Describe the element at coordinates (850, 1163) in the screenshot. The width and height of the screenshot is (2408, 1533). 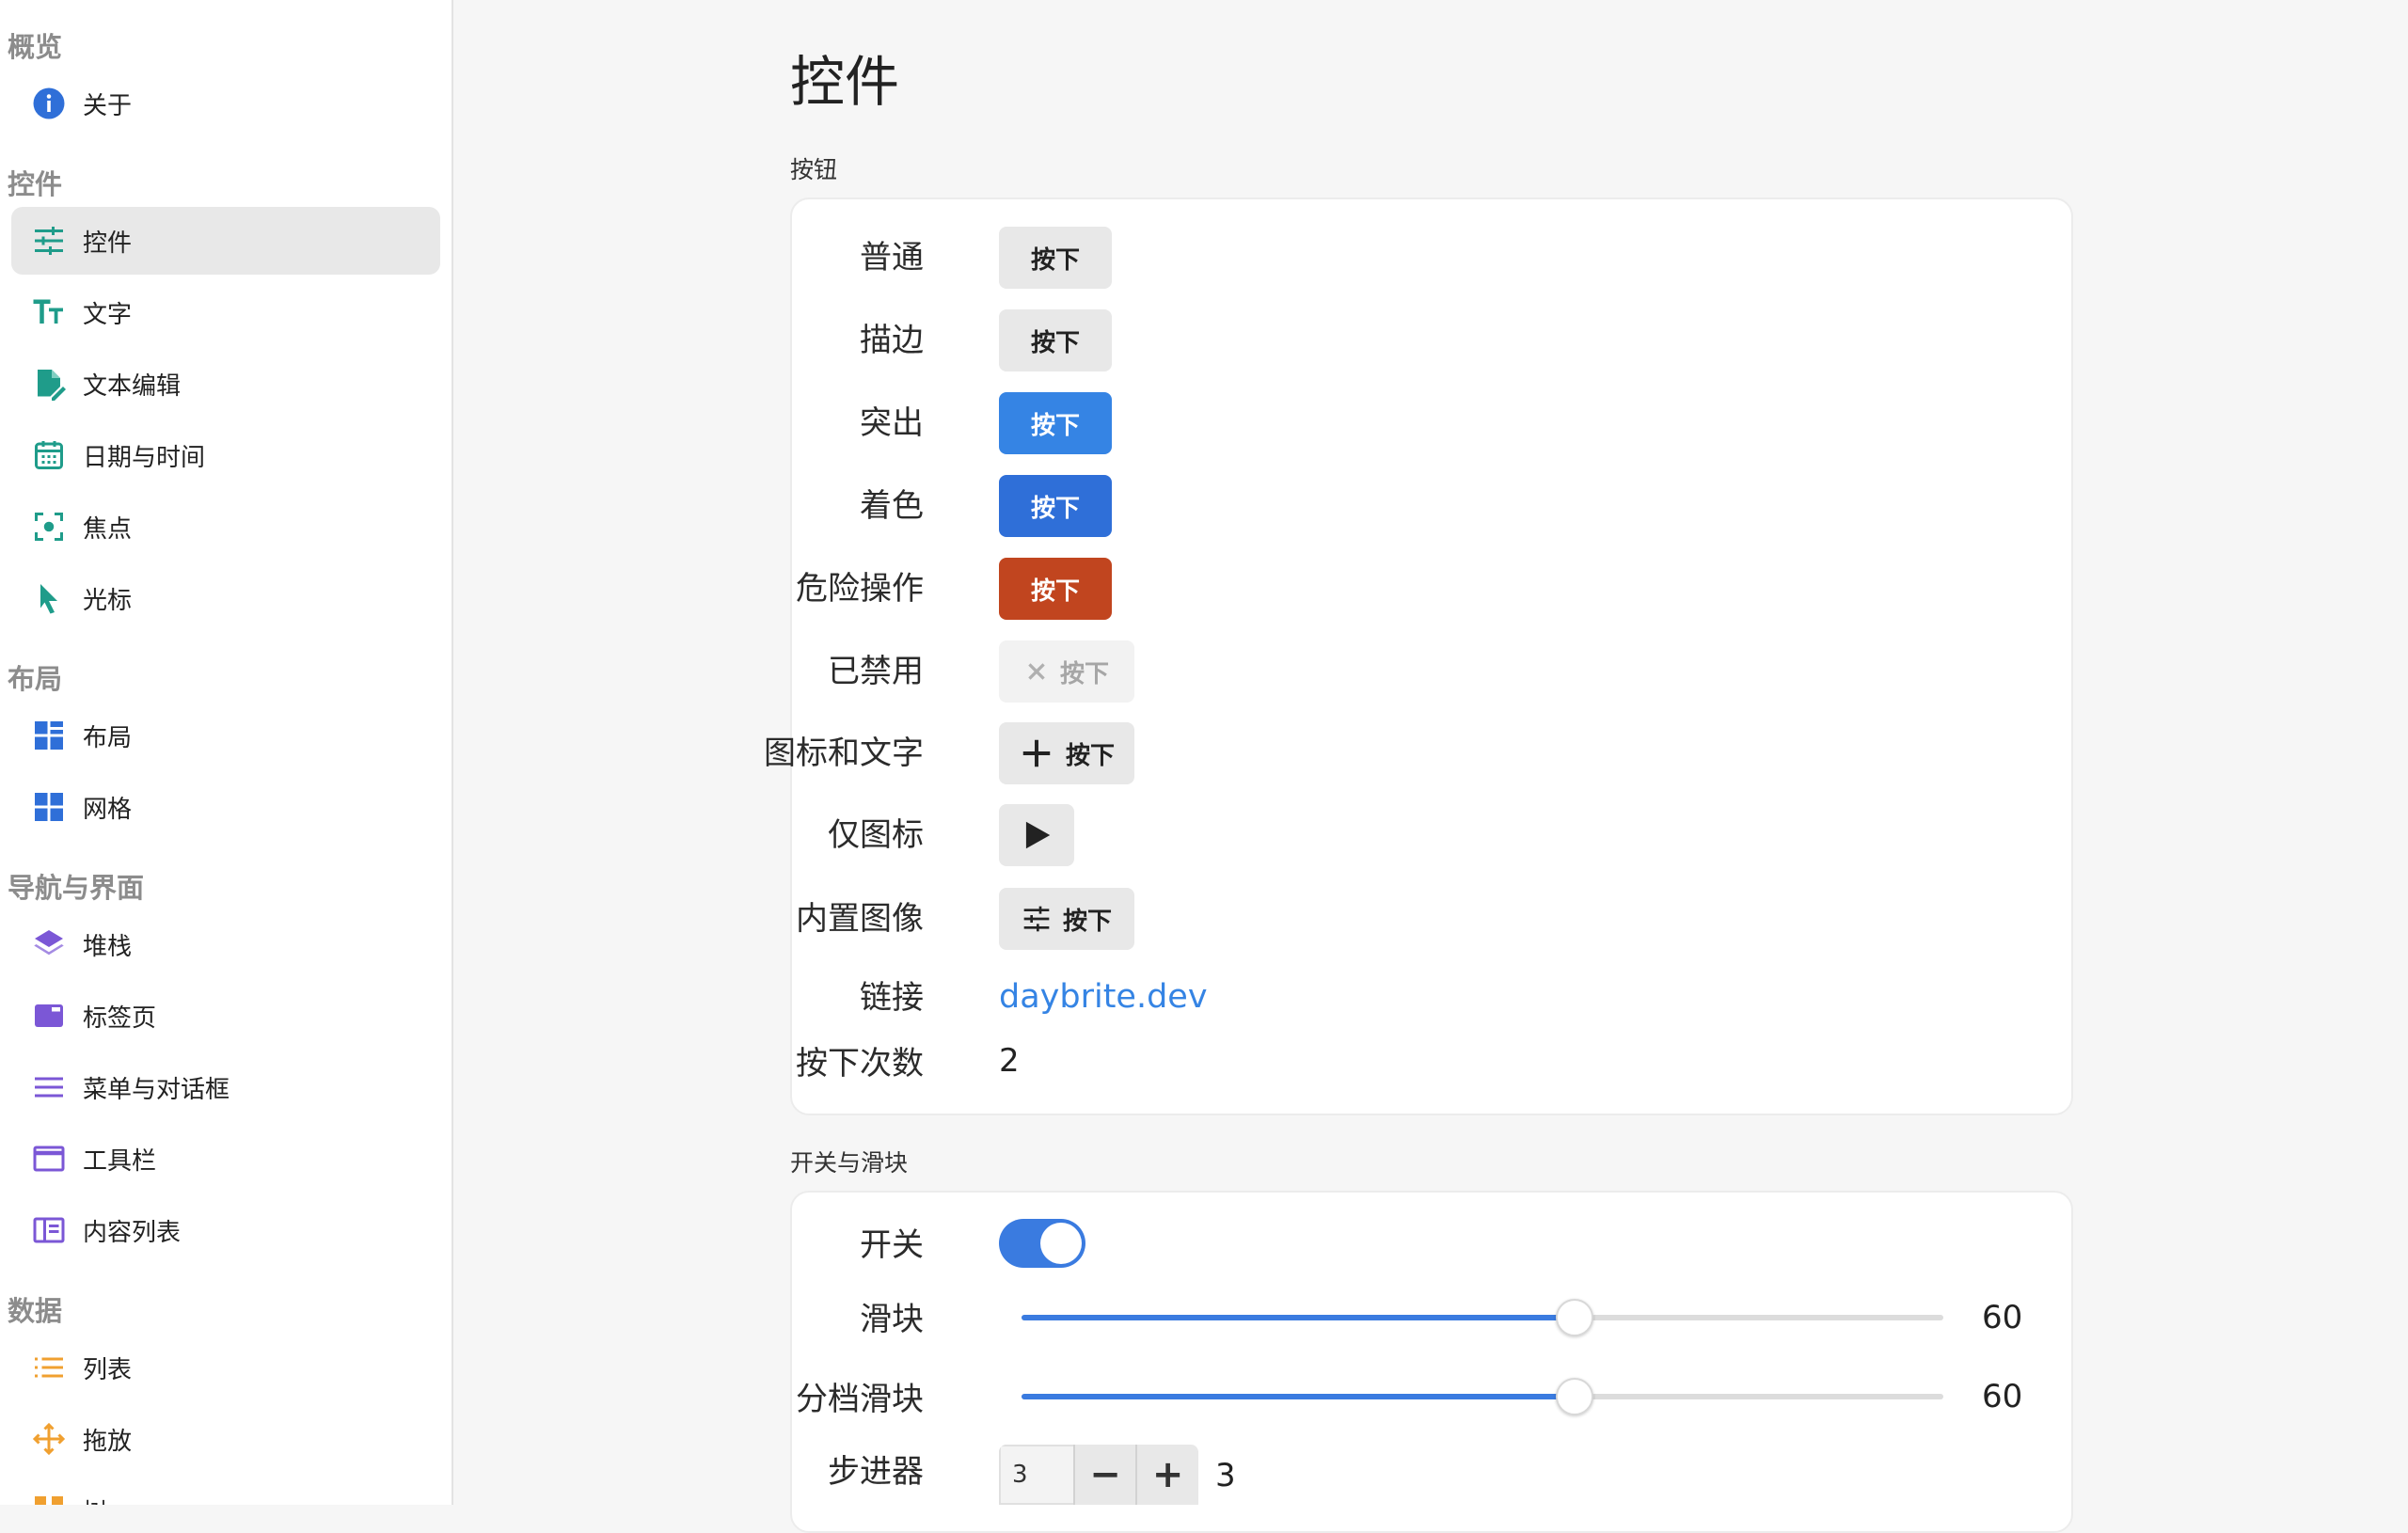
I see `group-title-switches-sliders: 开关与滑块` at that location.